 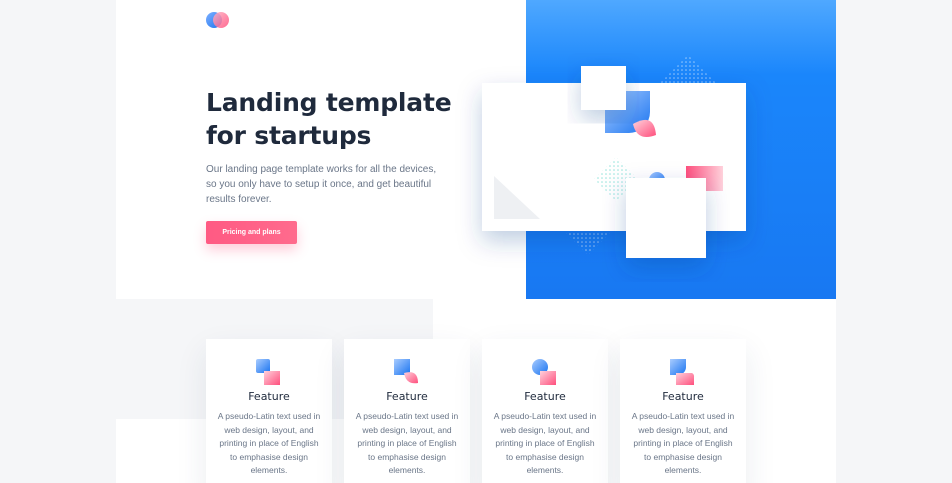 What do you see at coordinates (218, 20) in the screenshot?
I see `logo-icon` at bounding box center [218, 20].